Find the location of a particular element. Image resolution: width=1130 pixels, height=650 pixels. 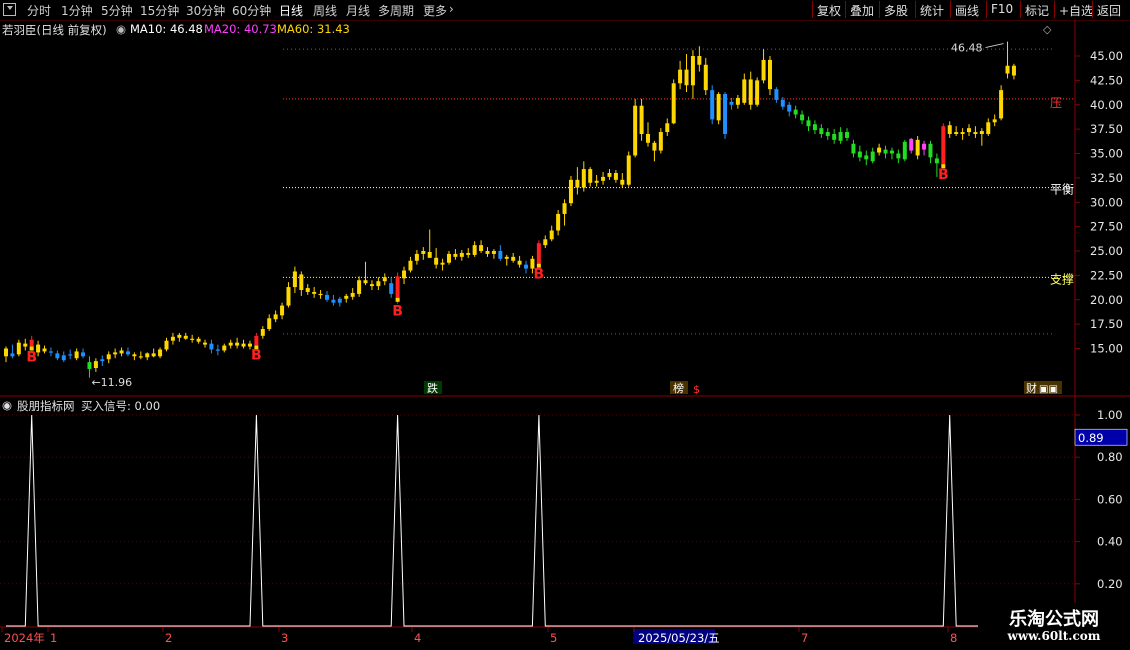

diamond-icon: ◇ is located at coordinates (1047, 29).